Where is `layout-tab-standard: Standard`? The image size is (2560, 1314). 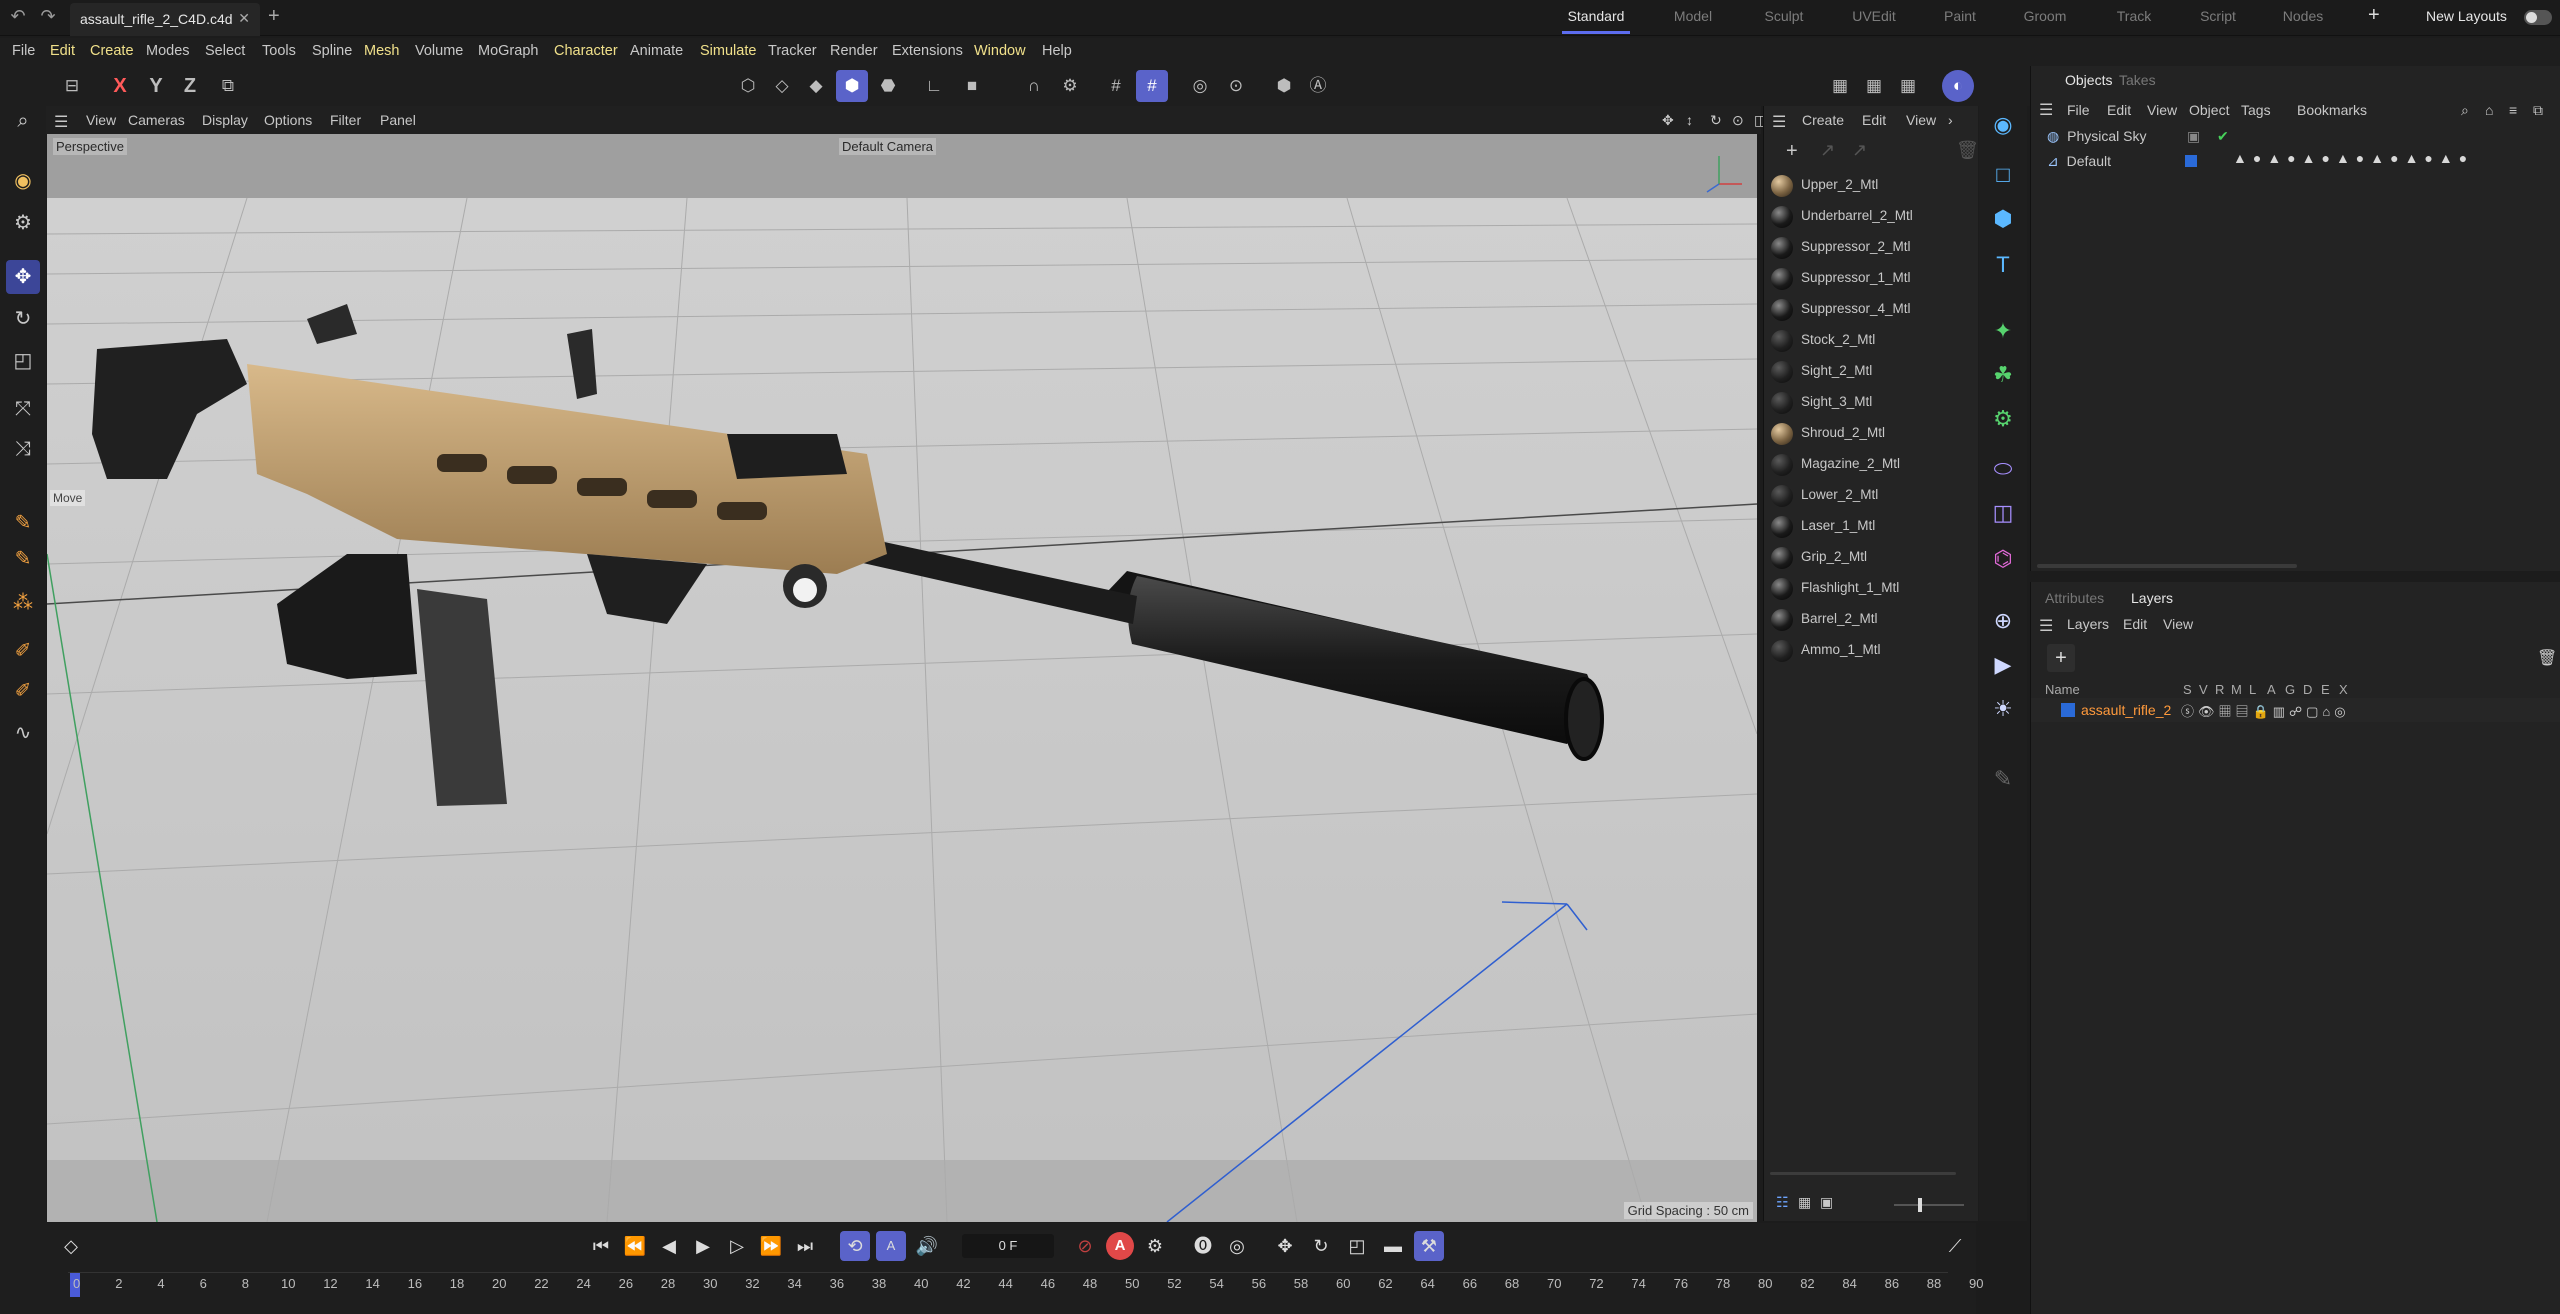 layout-tab-standard: Standard is located at coordinates (1596, 16).